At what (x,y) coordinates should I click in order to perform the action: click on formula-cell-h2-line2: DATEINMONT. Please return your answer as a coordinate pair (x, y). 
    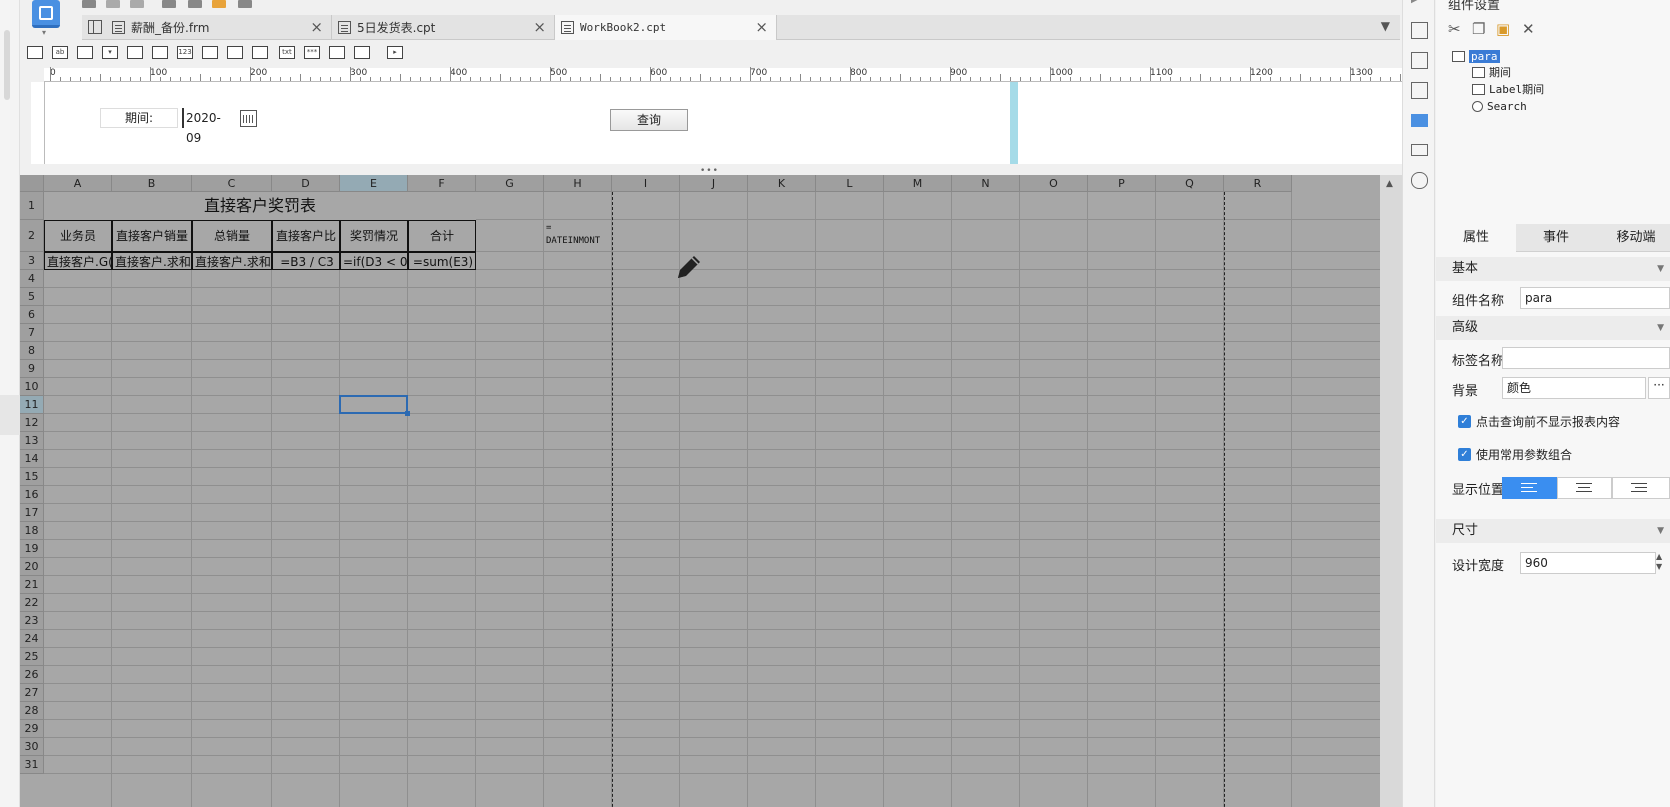
    Looking at the image, I should click on (573, 241).